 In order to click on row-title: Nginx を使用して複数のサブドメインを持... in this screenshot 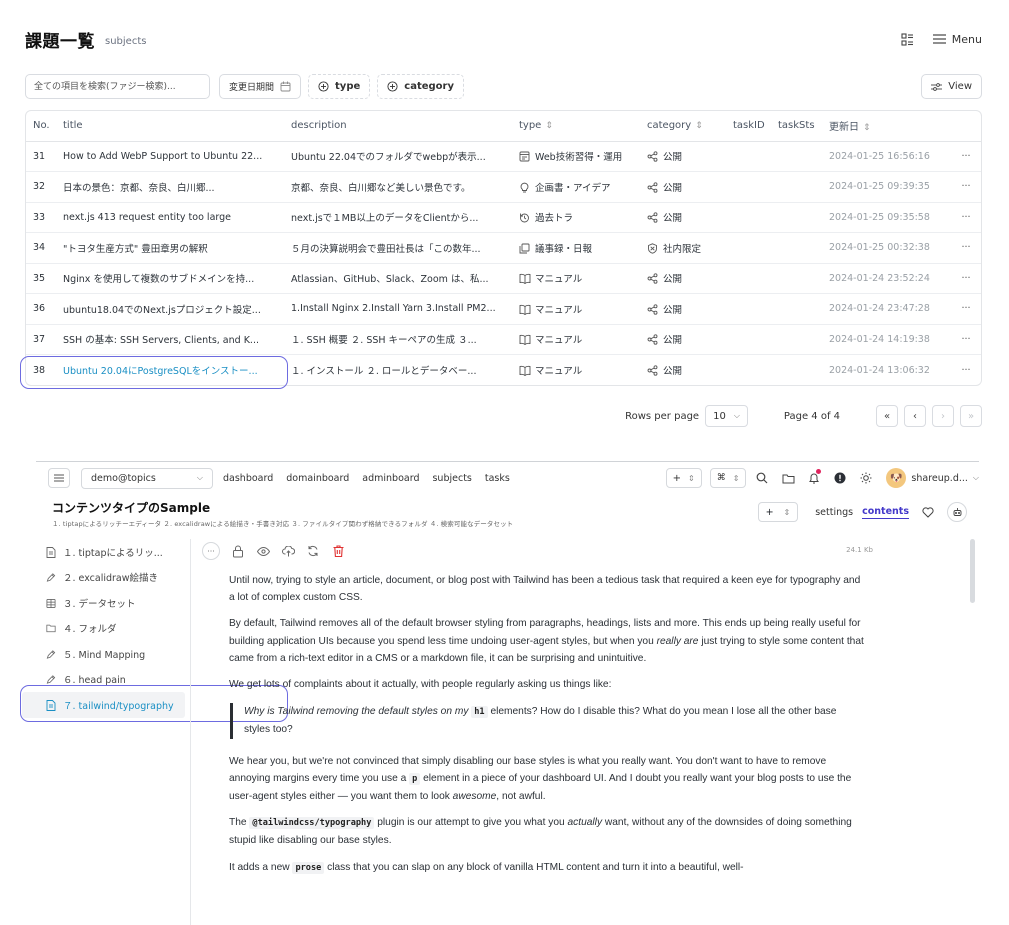, I will do `click(170, 278)`.